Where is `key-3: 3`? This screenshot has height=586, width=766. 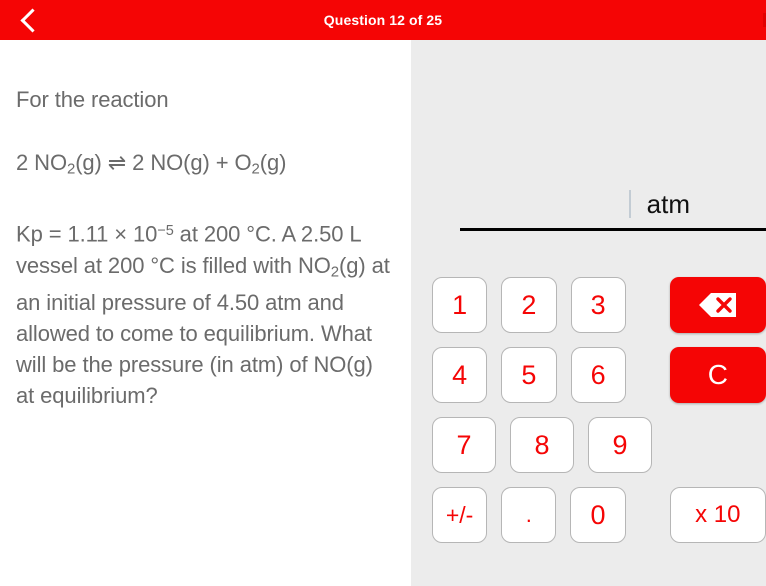
key-3: 3 is located at coordinates (598, 305).